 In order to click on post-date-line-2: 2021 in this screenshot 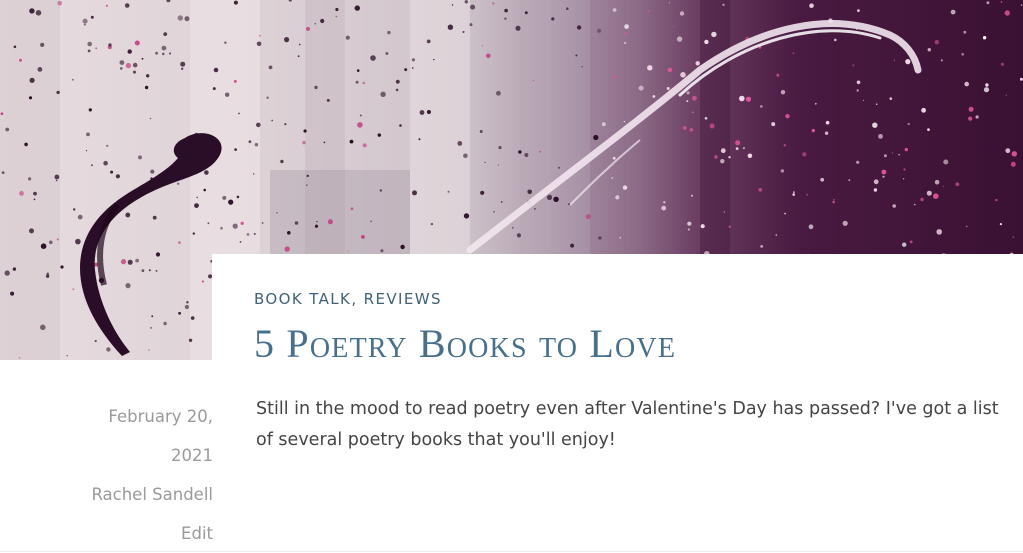, I will do `click(113, 455)`.